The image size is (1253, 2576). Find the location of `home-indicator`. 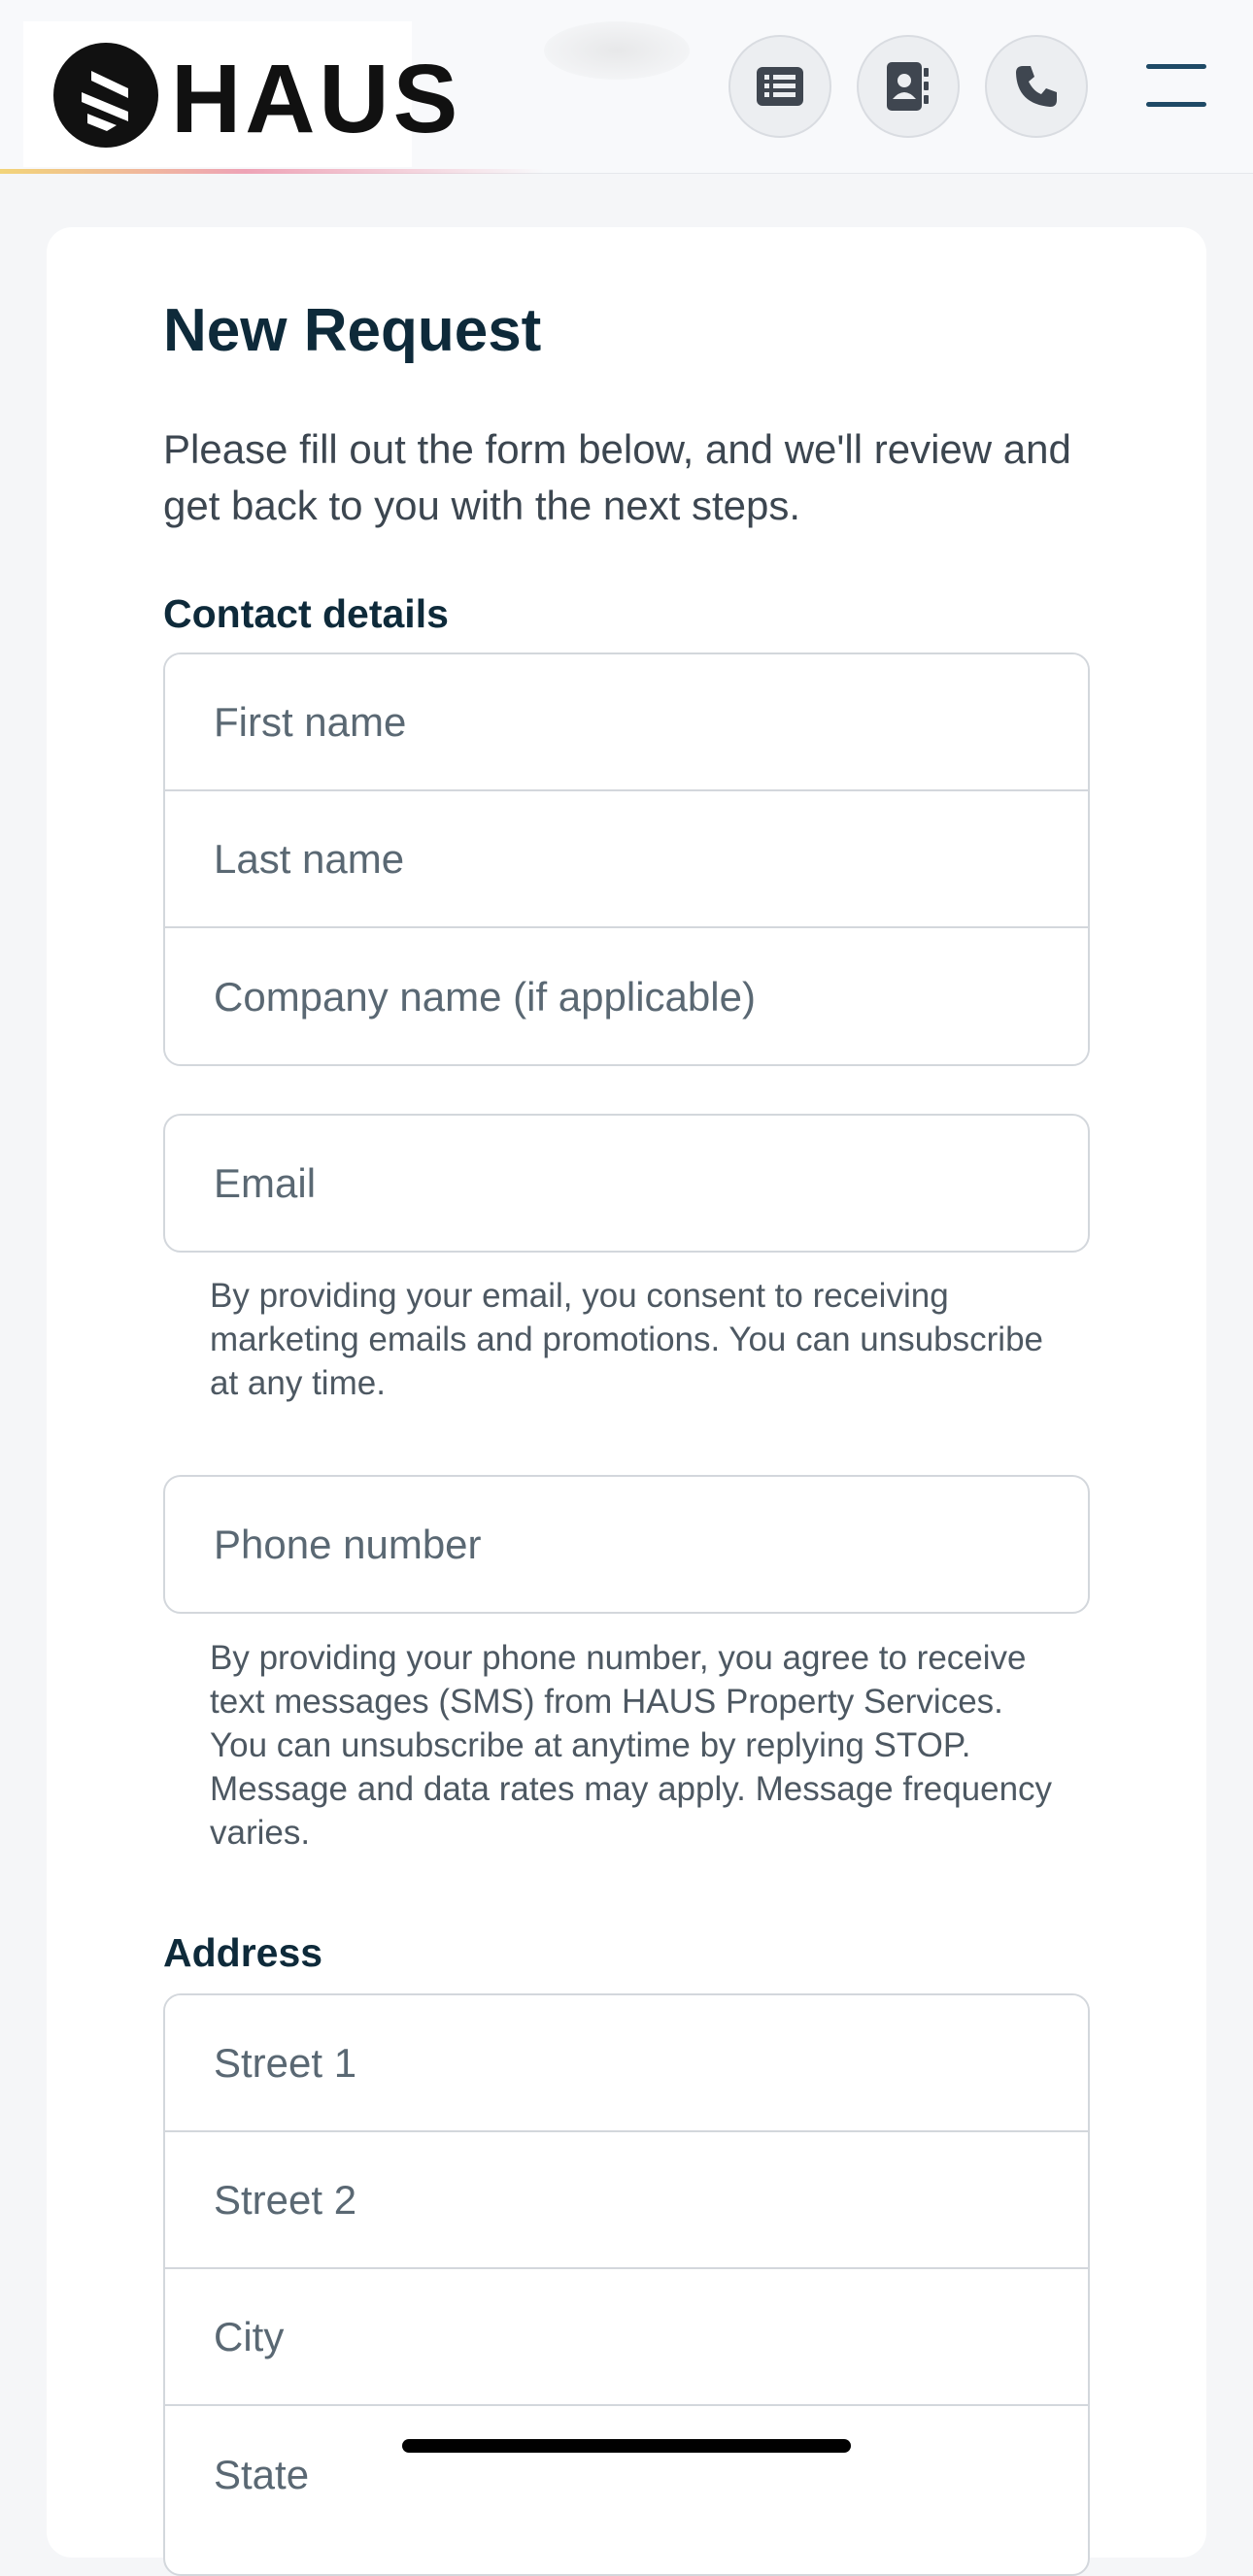

home-indicator is located at coordinates (626, 2446).